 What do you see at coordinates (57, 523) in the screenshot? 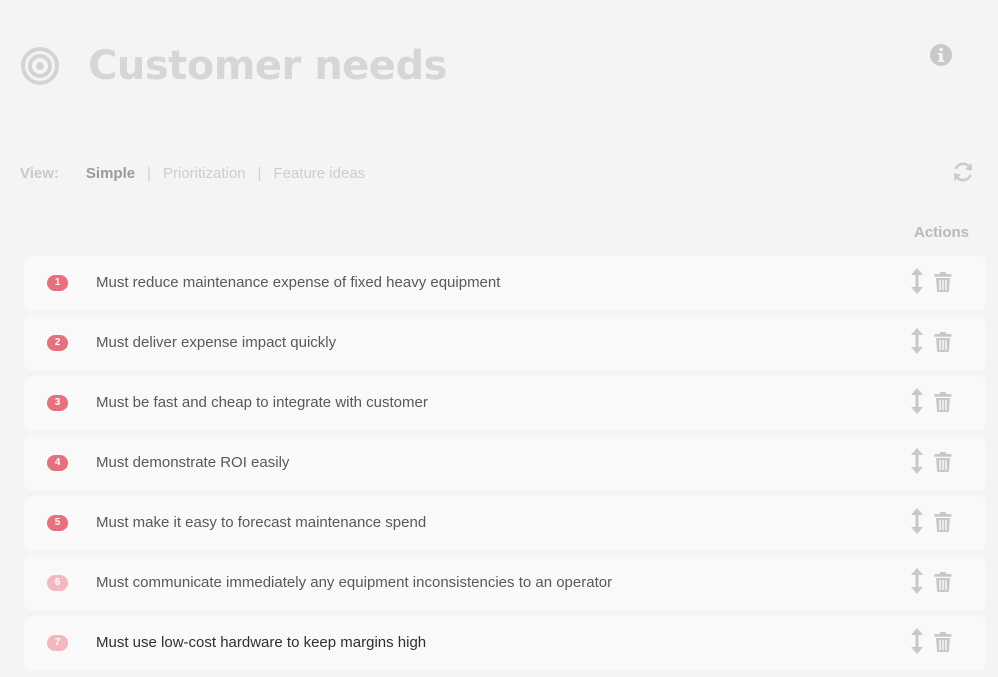
I see `need-number-badge: 5` at bounding box center [57, 523].